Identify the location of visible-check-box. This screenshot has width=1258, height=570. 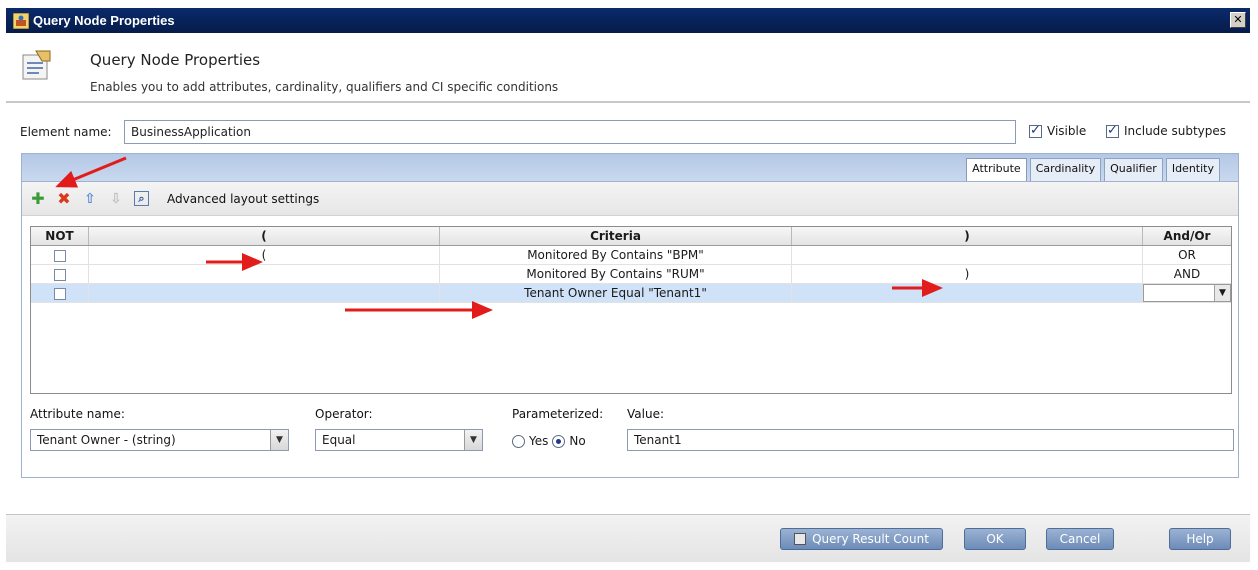
(1035, 130).